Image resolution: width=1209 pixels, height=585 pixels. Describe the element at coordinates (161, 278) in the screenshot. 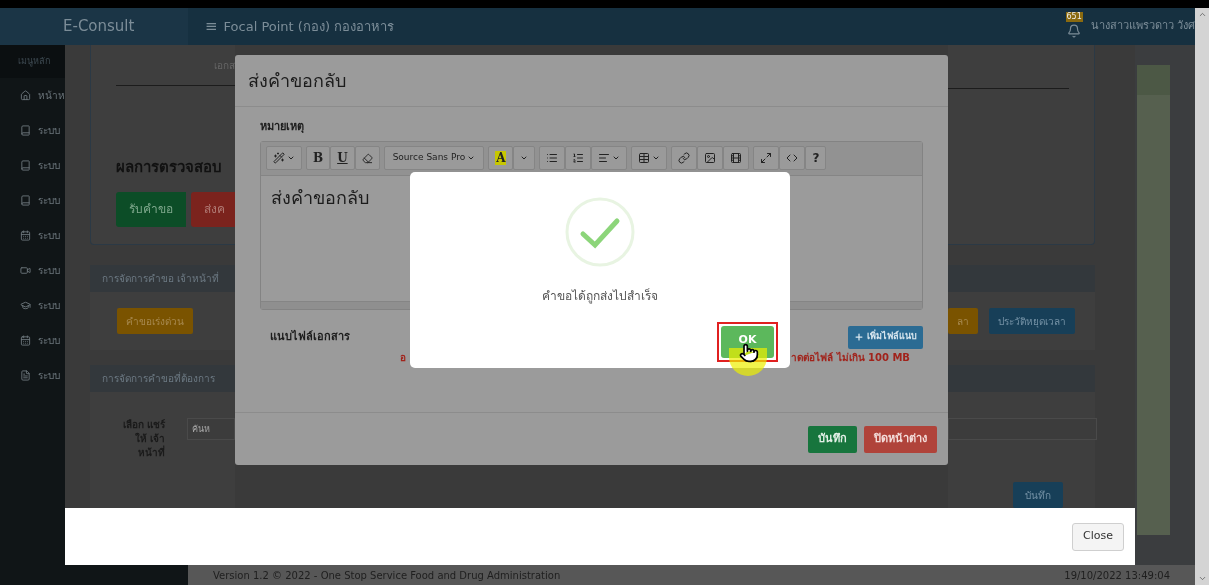

I see `panel-title: การจัดการคำขอ เจ้าหน้าที่` at that location.